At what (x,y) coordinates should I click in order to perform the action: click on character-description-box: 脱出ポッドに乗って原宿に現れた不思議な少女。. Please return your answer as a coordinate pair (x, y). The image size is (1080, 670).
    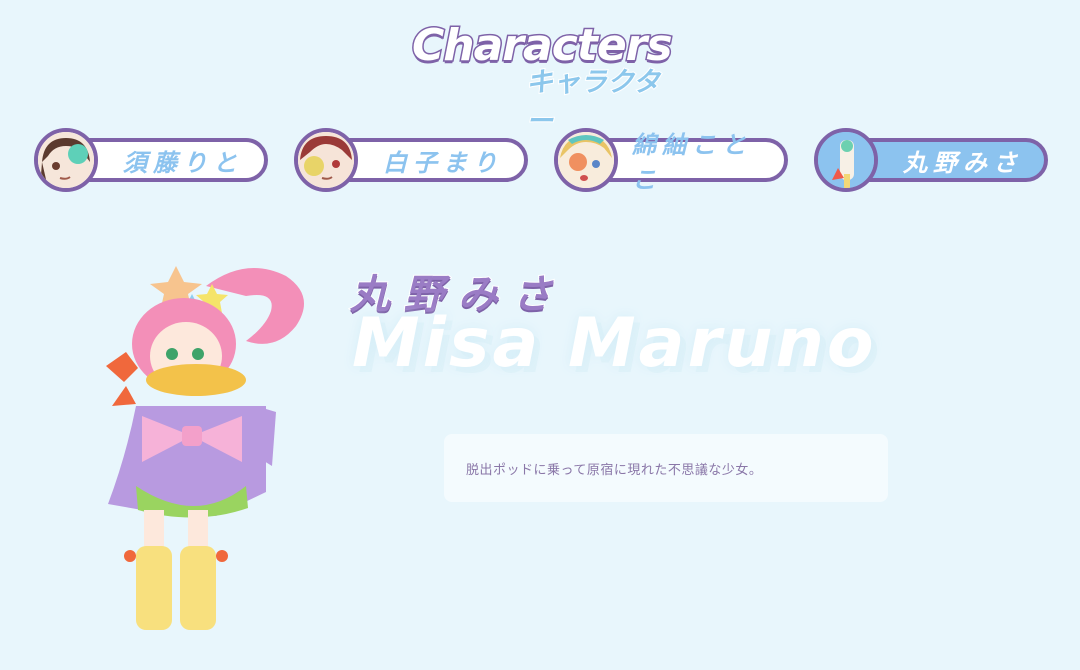
    Looking at the image, I should click on (666, 468).